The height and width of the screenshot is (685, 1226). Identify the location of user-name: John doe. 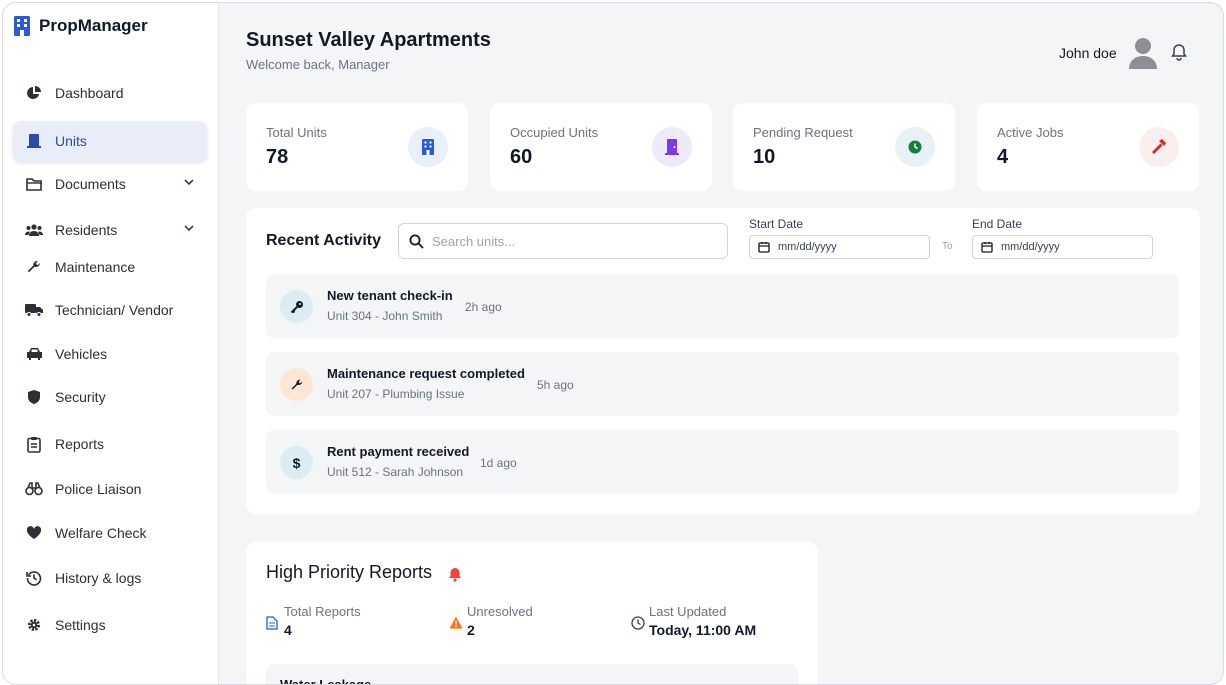
(1088, 53).